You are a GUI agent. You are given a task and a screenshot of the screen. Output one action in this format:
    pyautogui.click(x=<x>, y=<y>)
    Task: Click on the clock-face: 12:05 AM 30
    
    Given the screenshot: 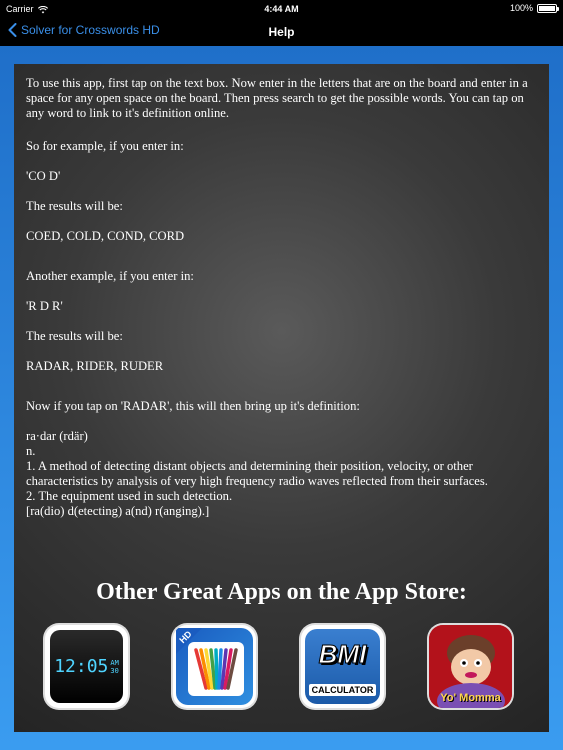 What is the action you would take?
    pyautogui.click(x=86, y=666)
    